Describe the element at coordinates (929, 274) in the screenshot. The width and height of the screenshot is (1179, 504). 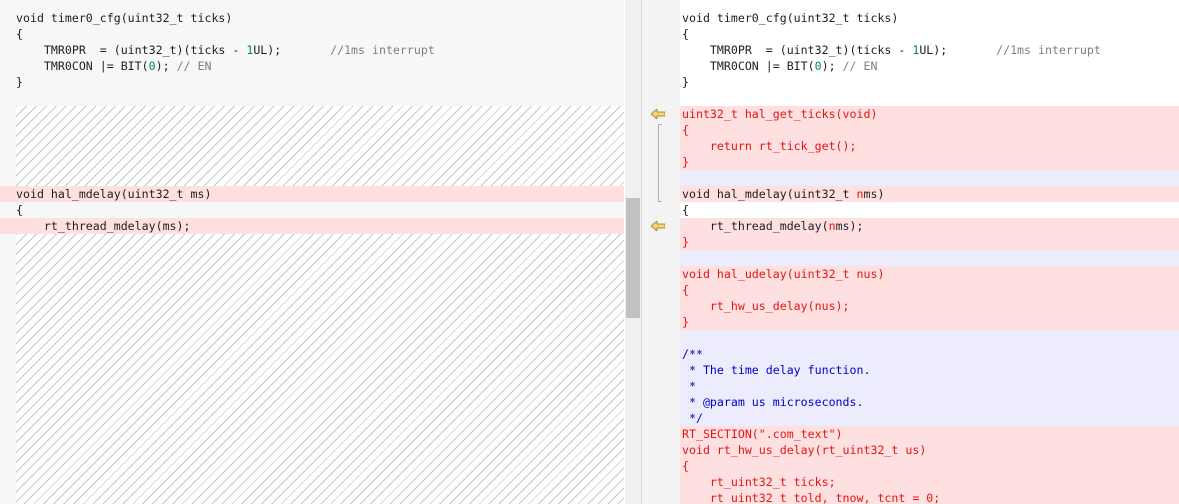
I see `code-line: void hal_udelay(uint32_t nus)` at that location.